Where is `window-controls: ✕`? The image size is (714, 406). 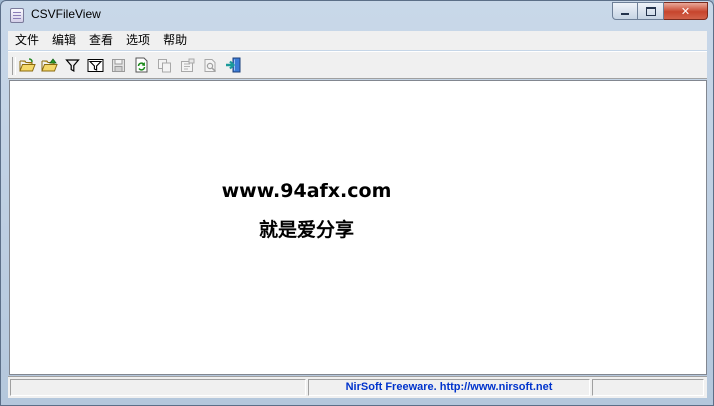 window-controls: ✕ is located at coordinates (660, 11).